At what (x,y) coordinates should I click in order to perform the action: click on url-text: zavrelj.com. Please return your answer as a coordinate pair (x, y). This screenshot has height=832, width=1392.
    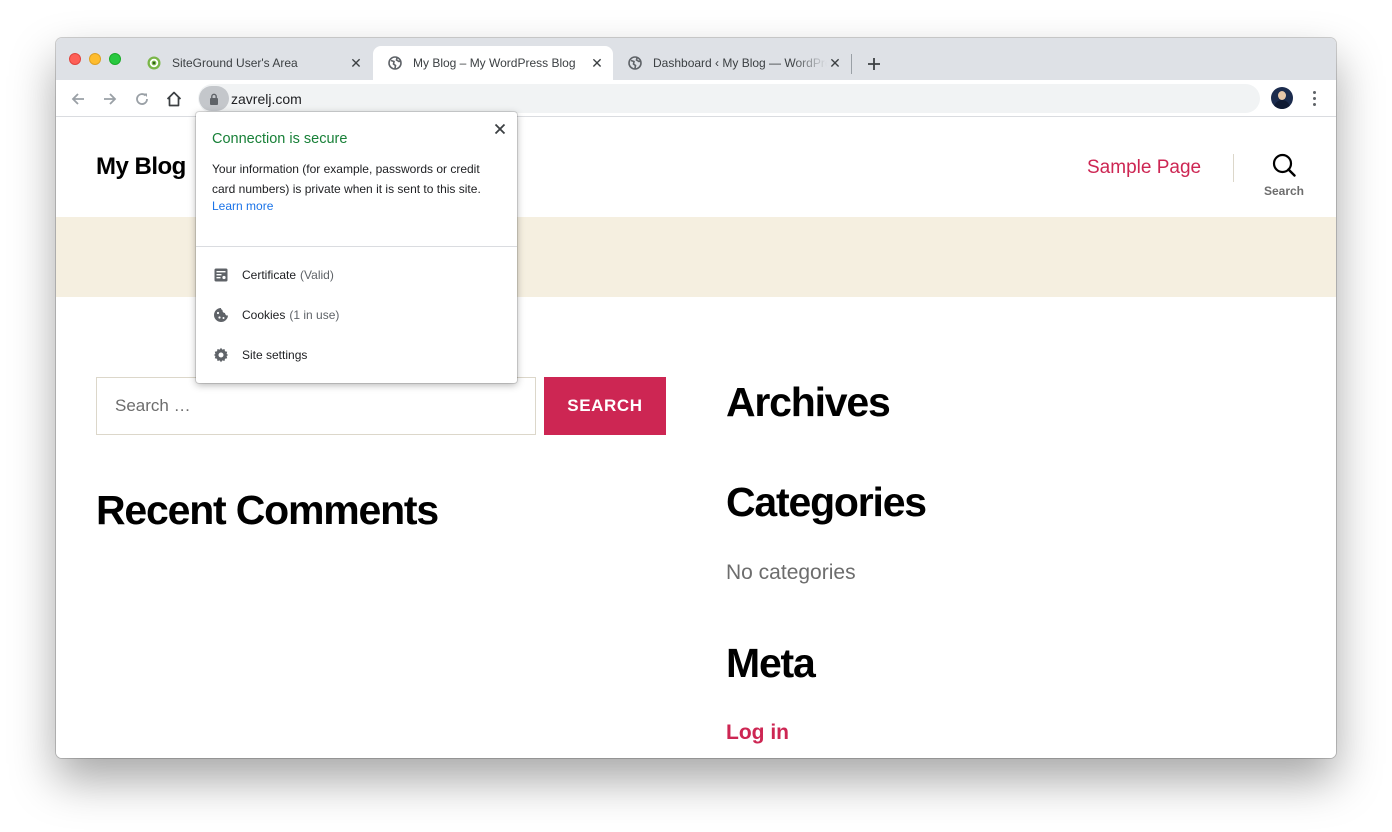
    Looking at the image, I should click on (266, 99).